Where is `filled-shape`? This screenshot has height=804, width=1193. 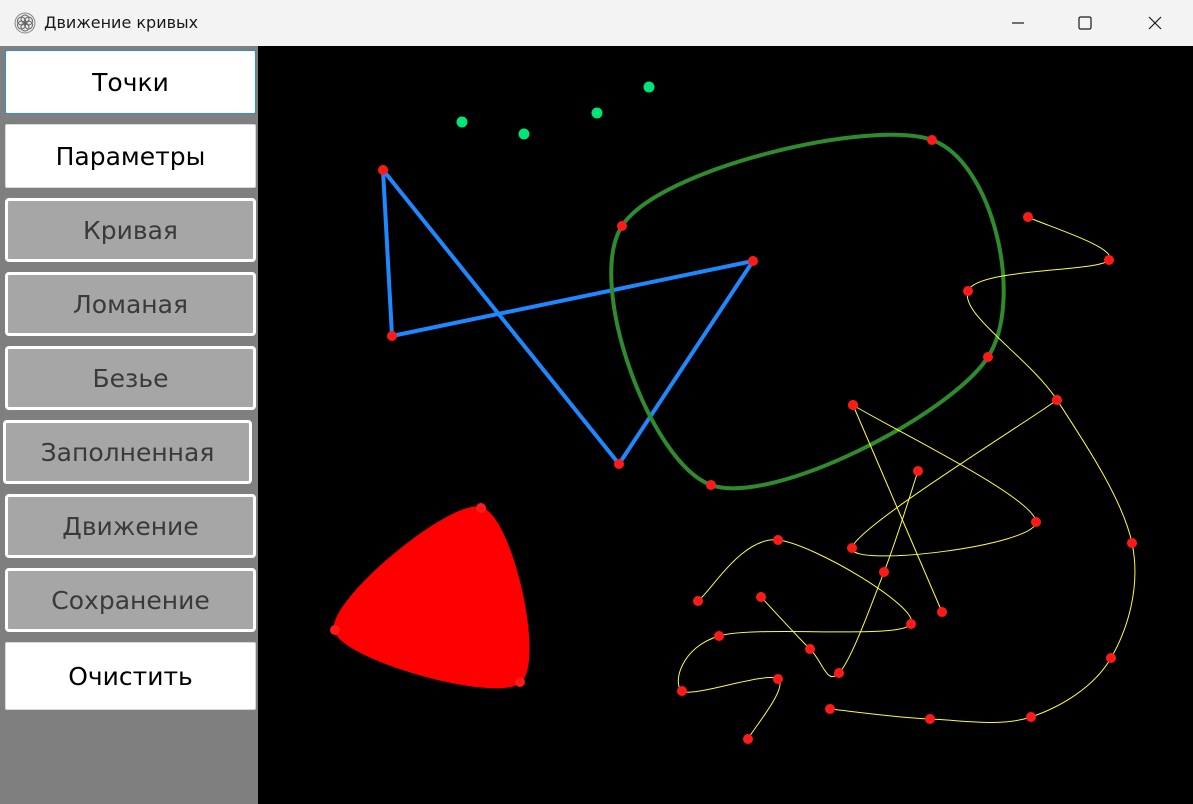 filled-shape is located at coordinates (431, 597).